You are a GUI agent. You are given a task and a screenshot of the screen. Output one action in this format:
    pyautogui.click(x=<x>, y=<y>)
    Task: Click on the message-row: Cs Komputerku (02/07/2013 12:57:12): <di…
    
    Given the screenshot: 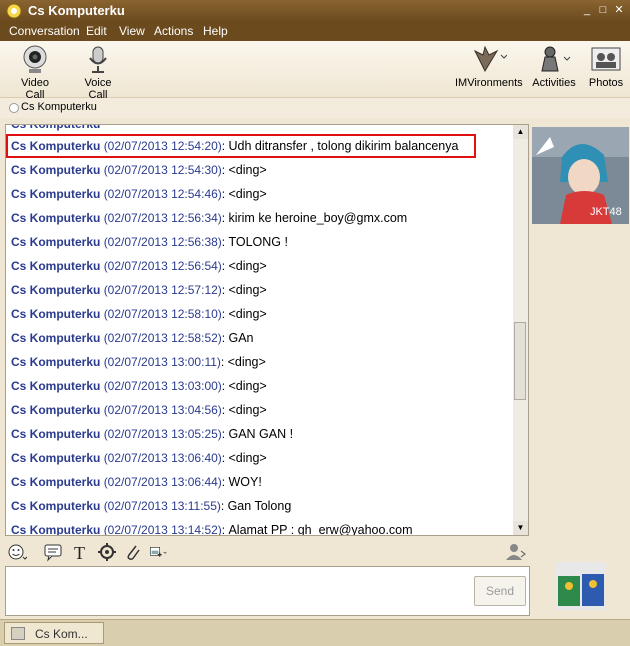 What is the action you would take?
    pyautogui.click(x=139, y=290)
    